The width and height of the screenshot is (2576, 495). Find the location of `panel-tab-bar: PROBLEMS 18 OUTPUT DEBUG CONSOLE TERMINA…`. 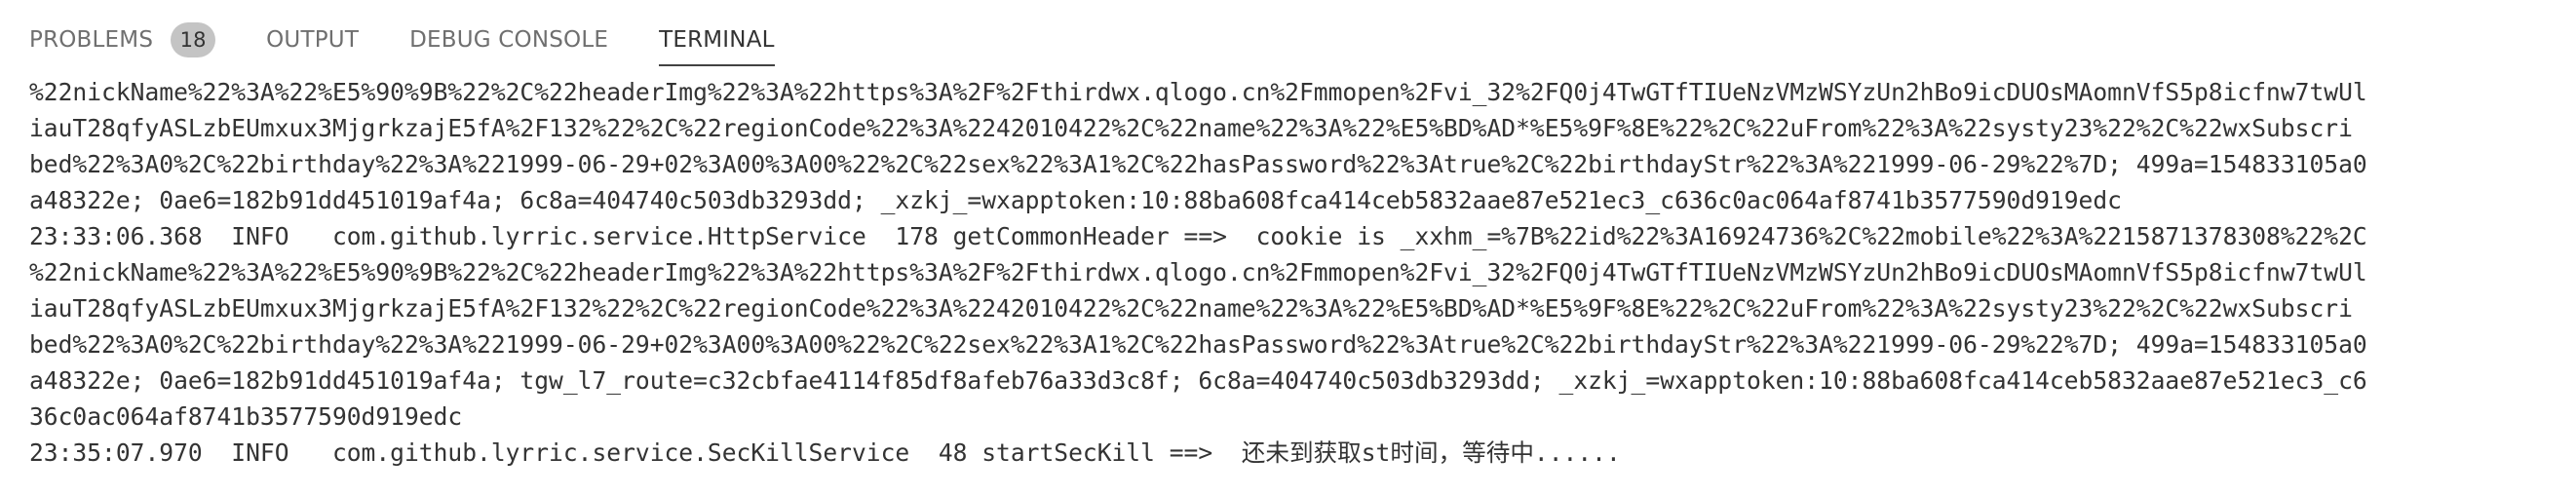

panel-tab-bar: PROBLEMS 18 OUTPUT DEBUG CONSOLE TERMINA… is located at coordinates (1288, 34).